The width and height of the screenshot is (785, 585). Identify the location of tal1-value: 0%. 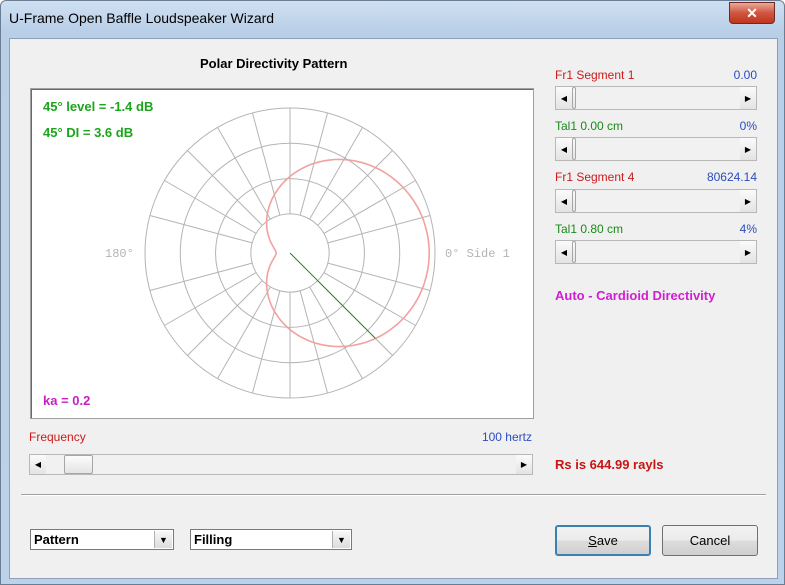
(748, 126).